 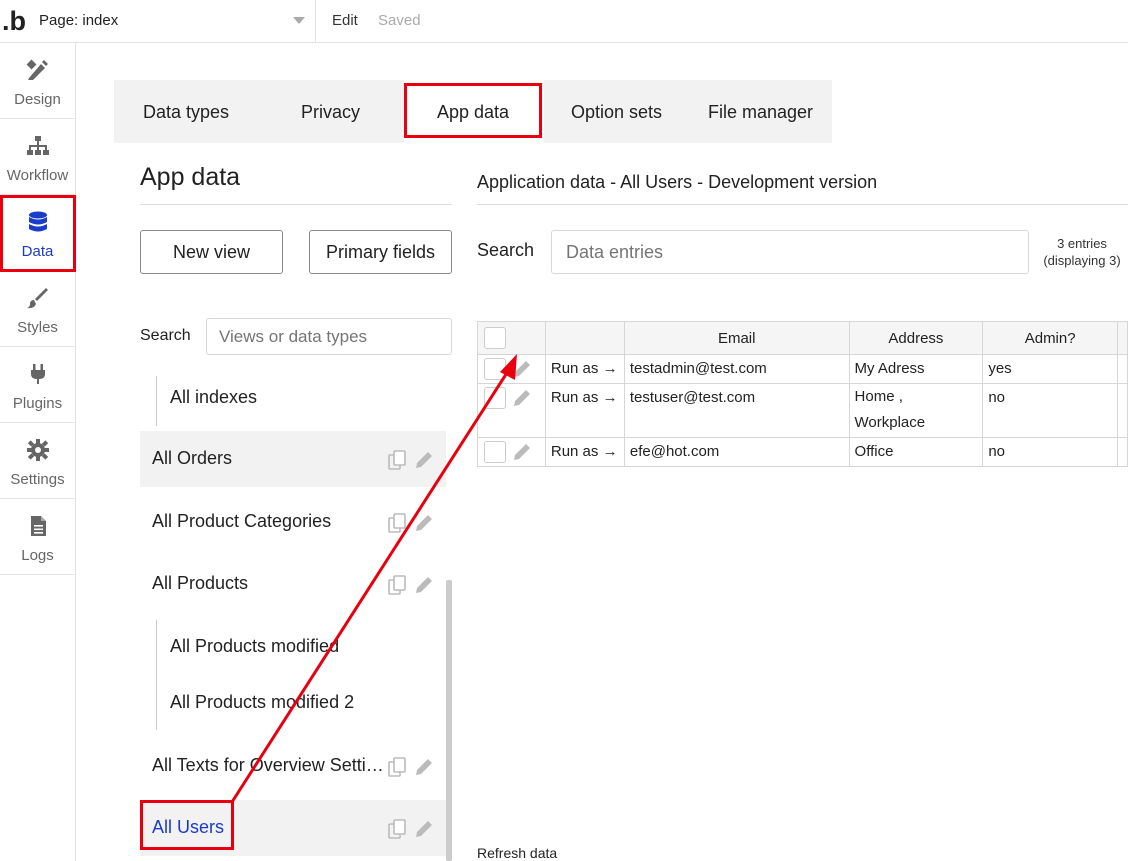 I want to click on bubble-logo: .b, so click(x=17, y=21).